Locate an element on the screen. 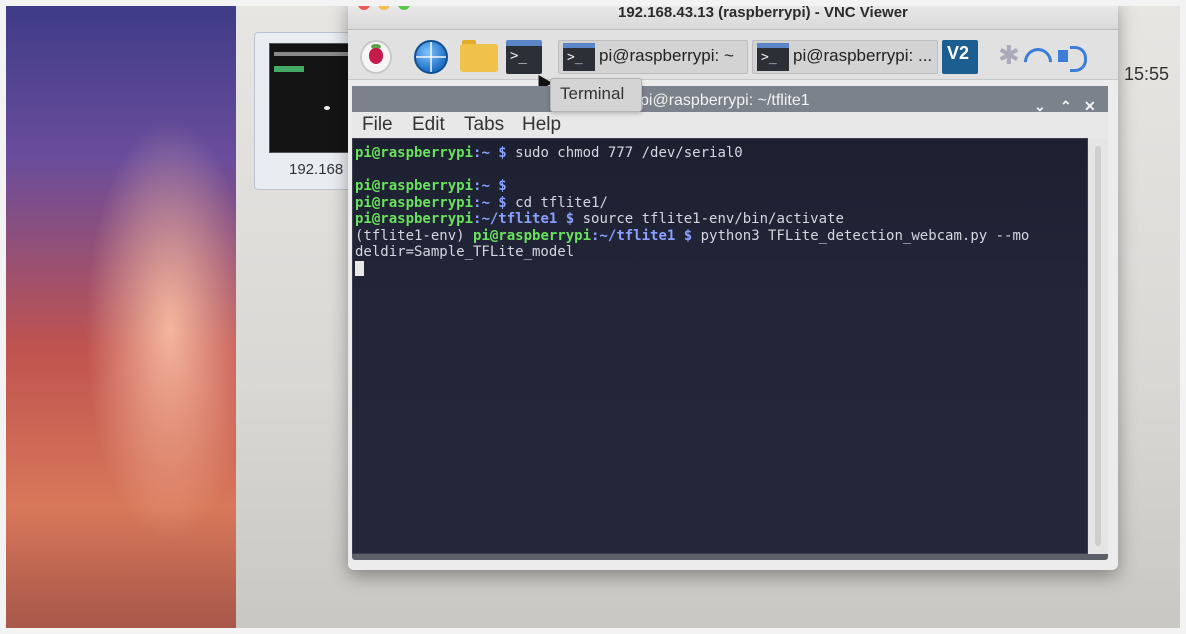 The width and height of the screenshot is (1186, 634). vnc-server-icon: V2 is located at coordinates (960, 57).